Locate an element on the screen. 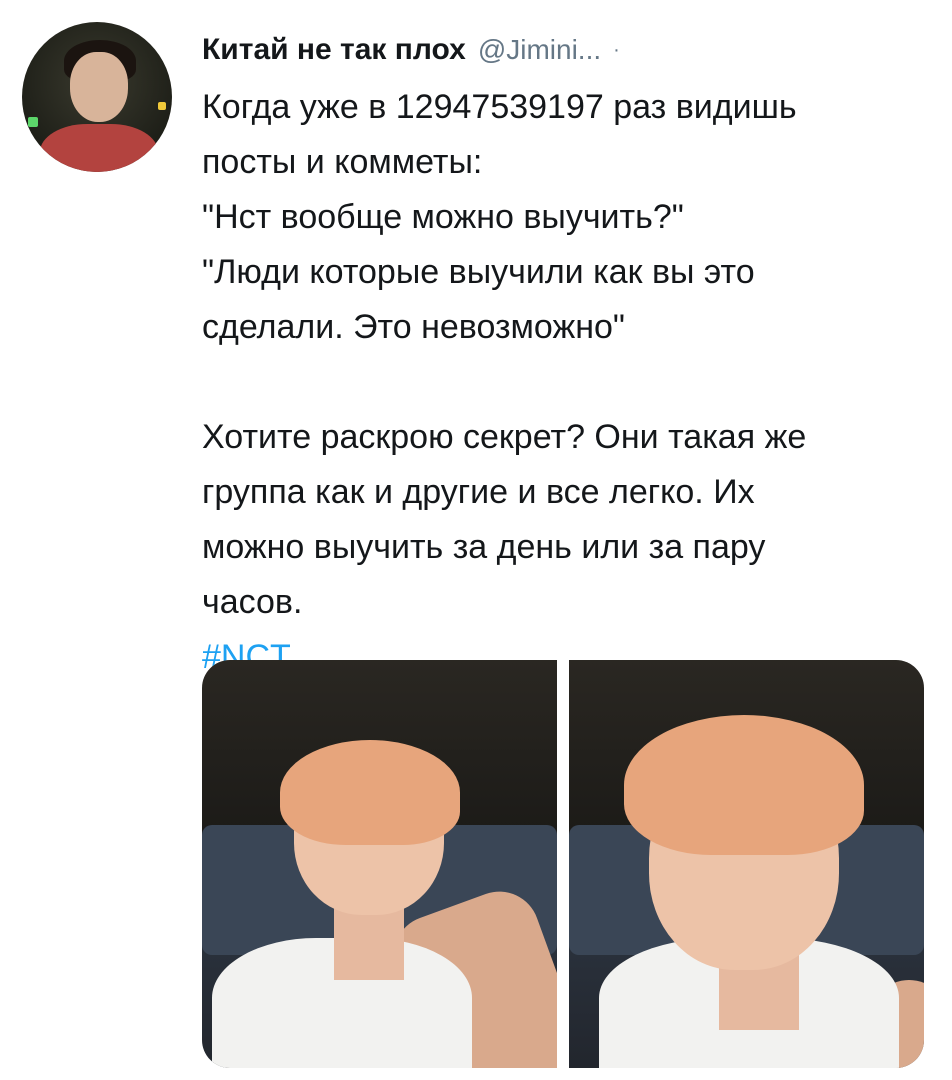  tweet-text-line: Хотите раскрою секрет? Они такая же is located at coordinates (504, 437).